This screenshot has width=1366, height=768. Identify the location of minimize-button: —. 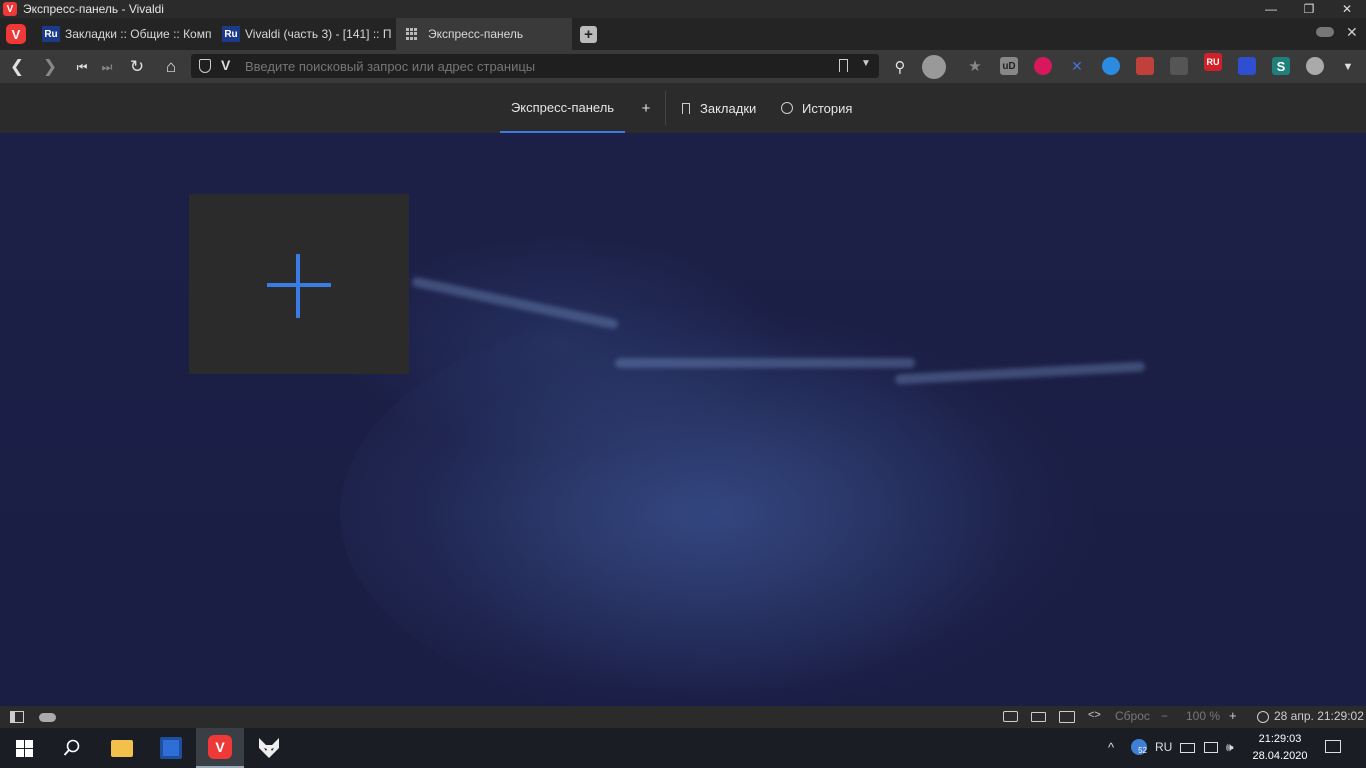
(1271, 9).